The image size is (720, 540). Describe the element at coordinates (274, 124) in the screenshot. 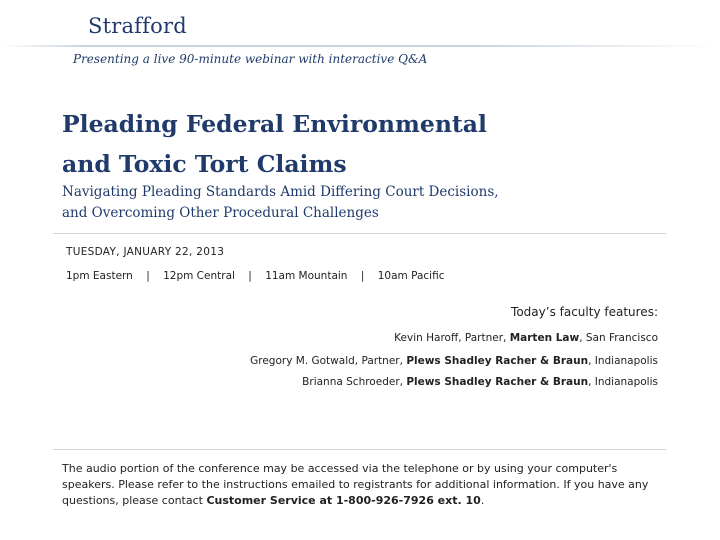

I see `title-line-1: Pleading Federal Environmental` at that location.